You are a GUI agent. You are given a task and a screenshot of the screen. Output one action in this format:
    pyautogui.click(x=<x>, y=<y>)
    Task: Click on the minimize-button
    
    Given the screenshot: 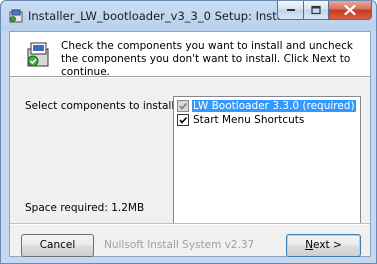 What is the action you would take?
    pyautogui.click(x=290, y=10)
    